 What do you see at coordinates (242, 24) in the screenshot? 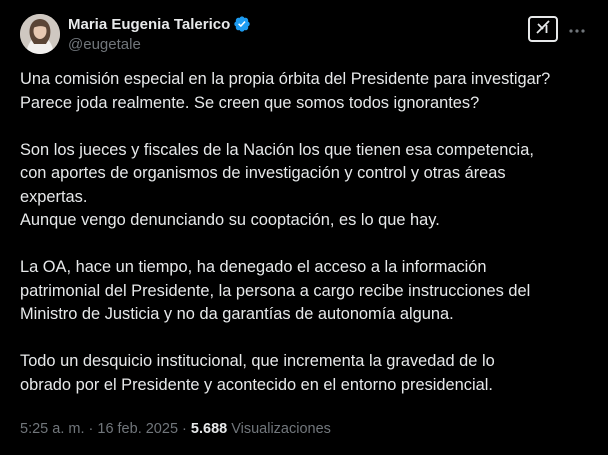
I see `verified-badge-icon` at bounding box center [242, 24].